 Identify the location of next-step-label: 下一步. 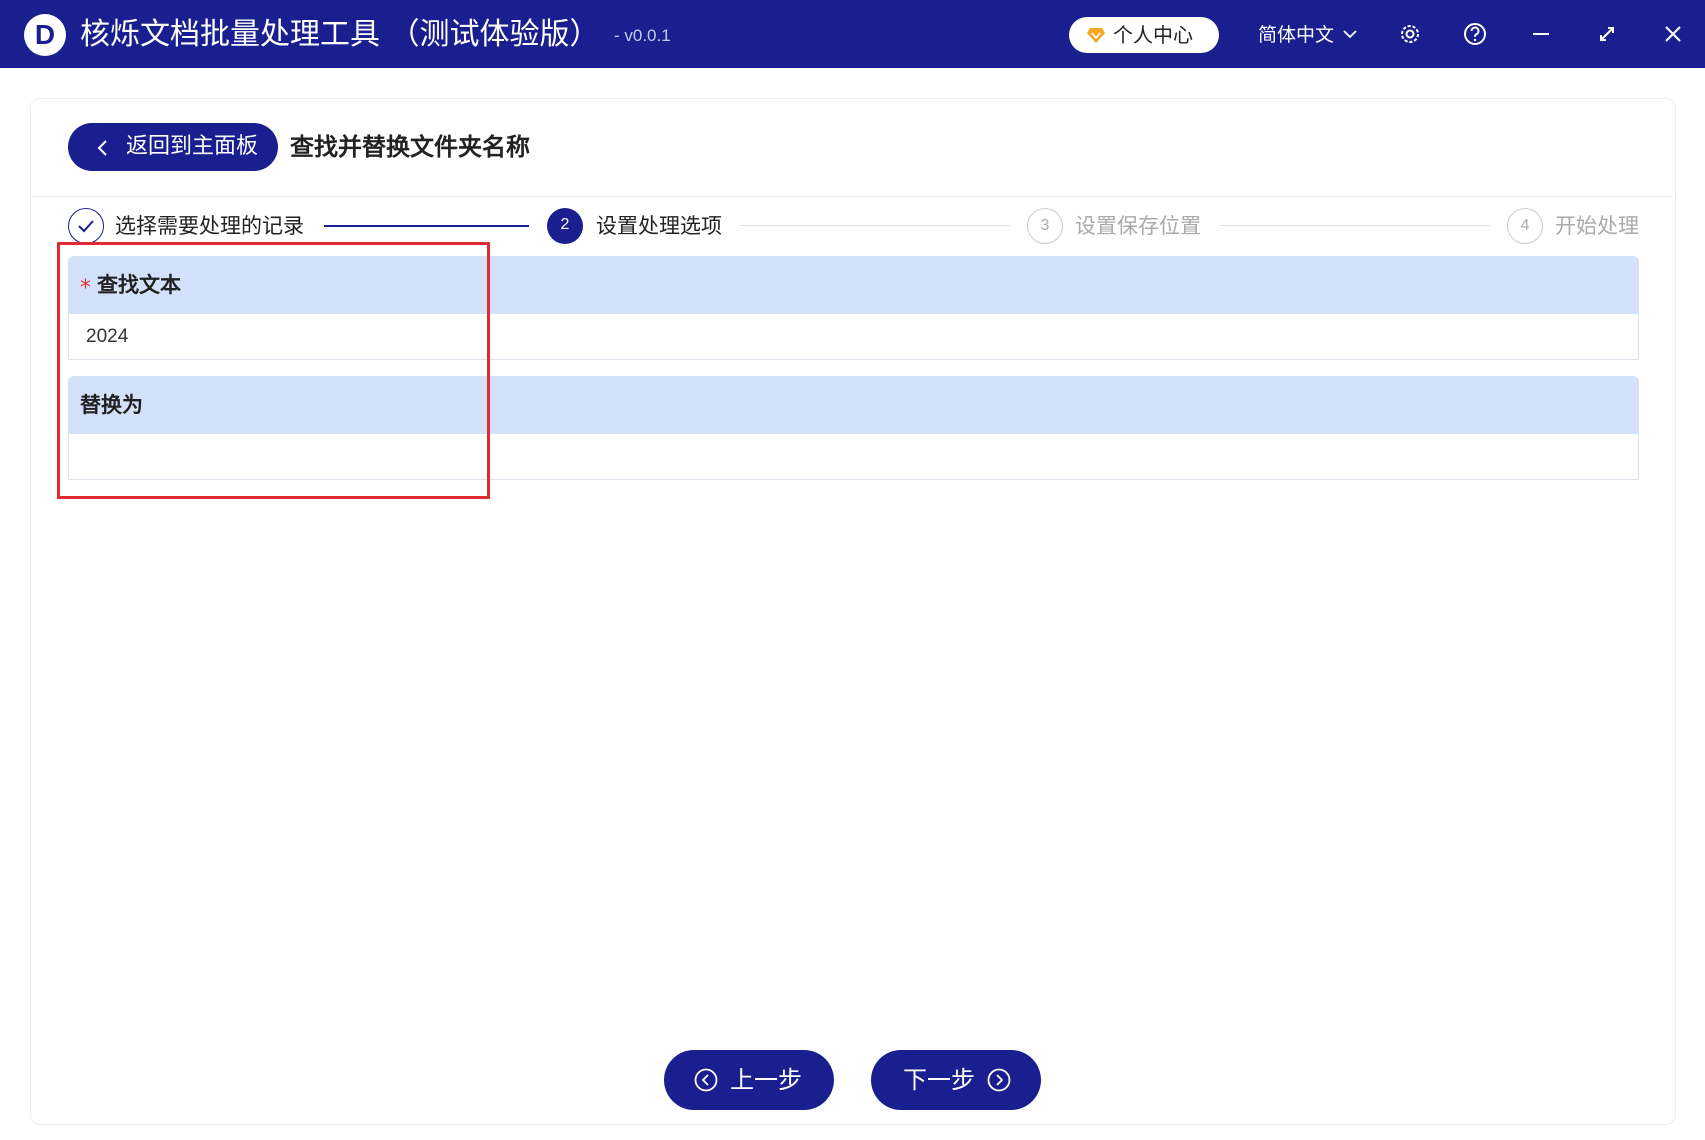
(939, 1080).